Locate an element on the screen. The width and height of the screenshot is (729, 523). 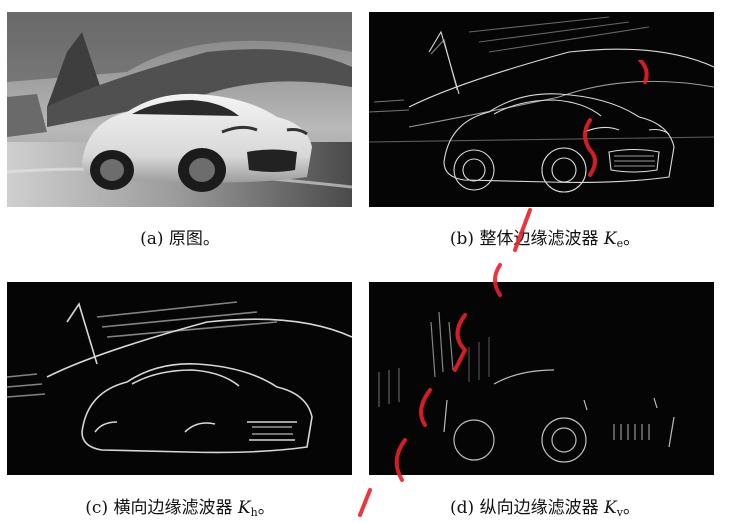
caption-a-label: (a) is located at coordinates (152, 239).